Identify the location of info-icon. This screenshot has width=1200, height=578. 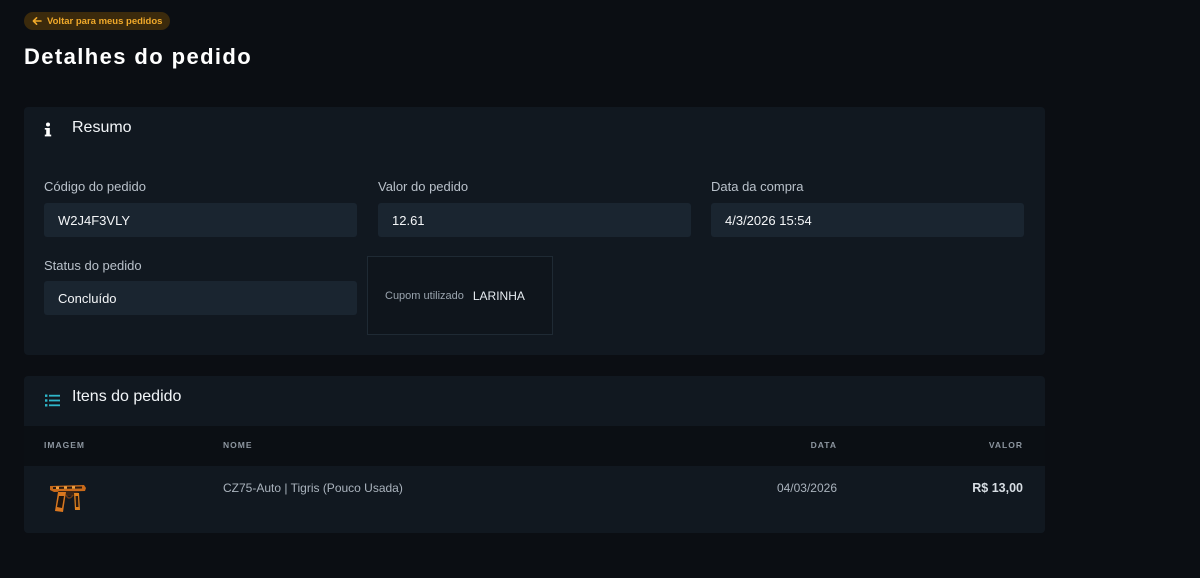
(48, 130).